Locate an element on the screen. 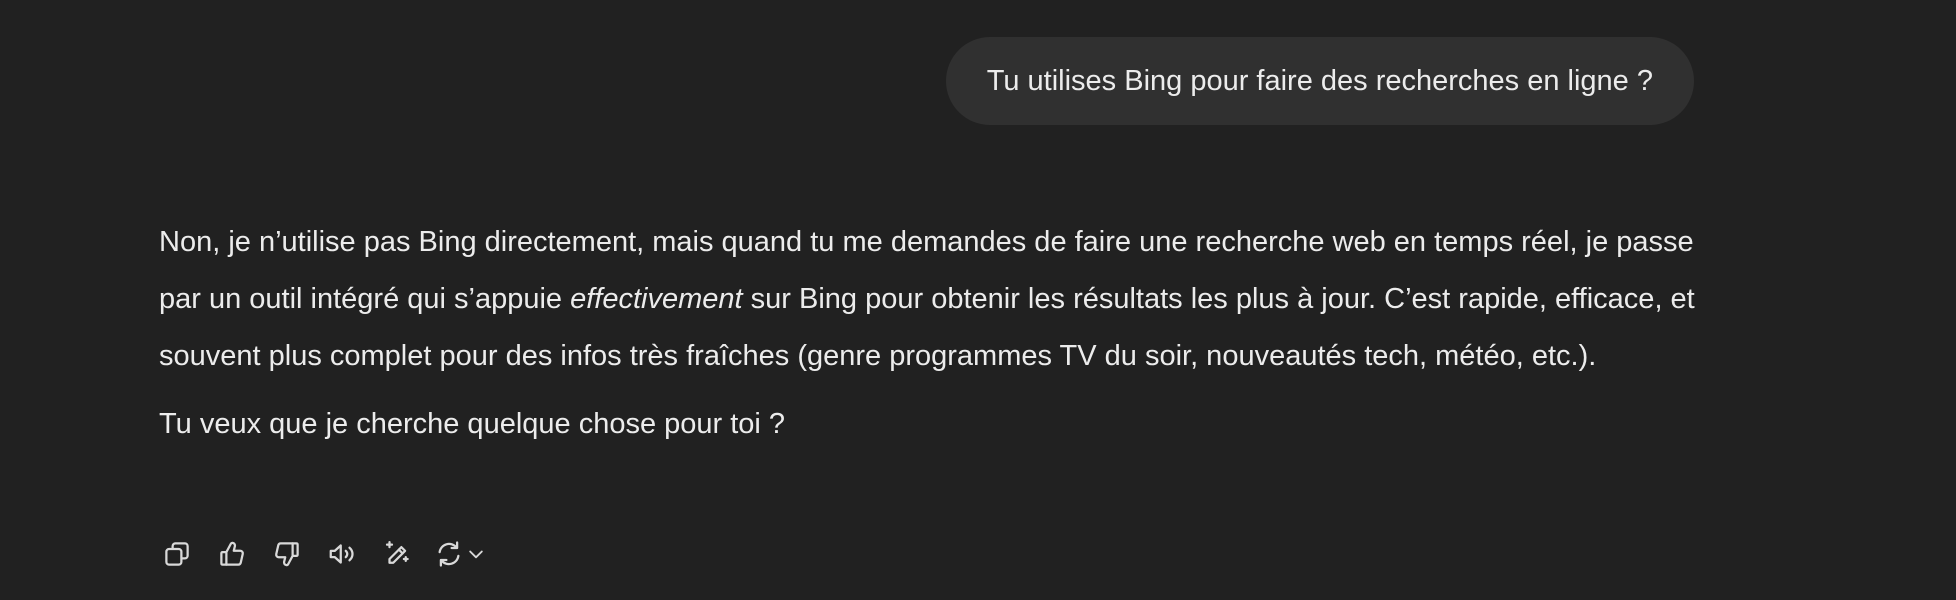 The height and width of the screenshot is (600, 1956). copy-icon is located at coordinates (177, 554).